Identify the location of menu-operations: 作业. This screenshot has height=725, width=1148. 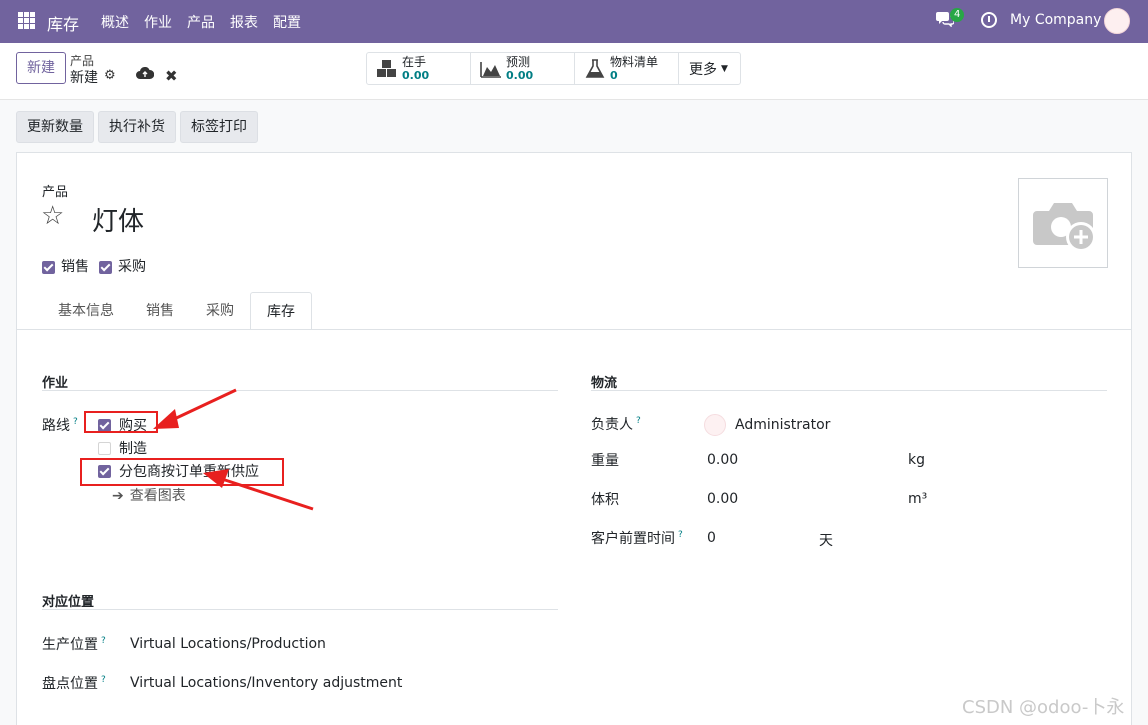
(158, 22).